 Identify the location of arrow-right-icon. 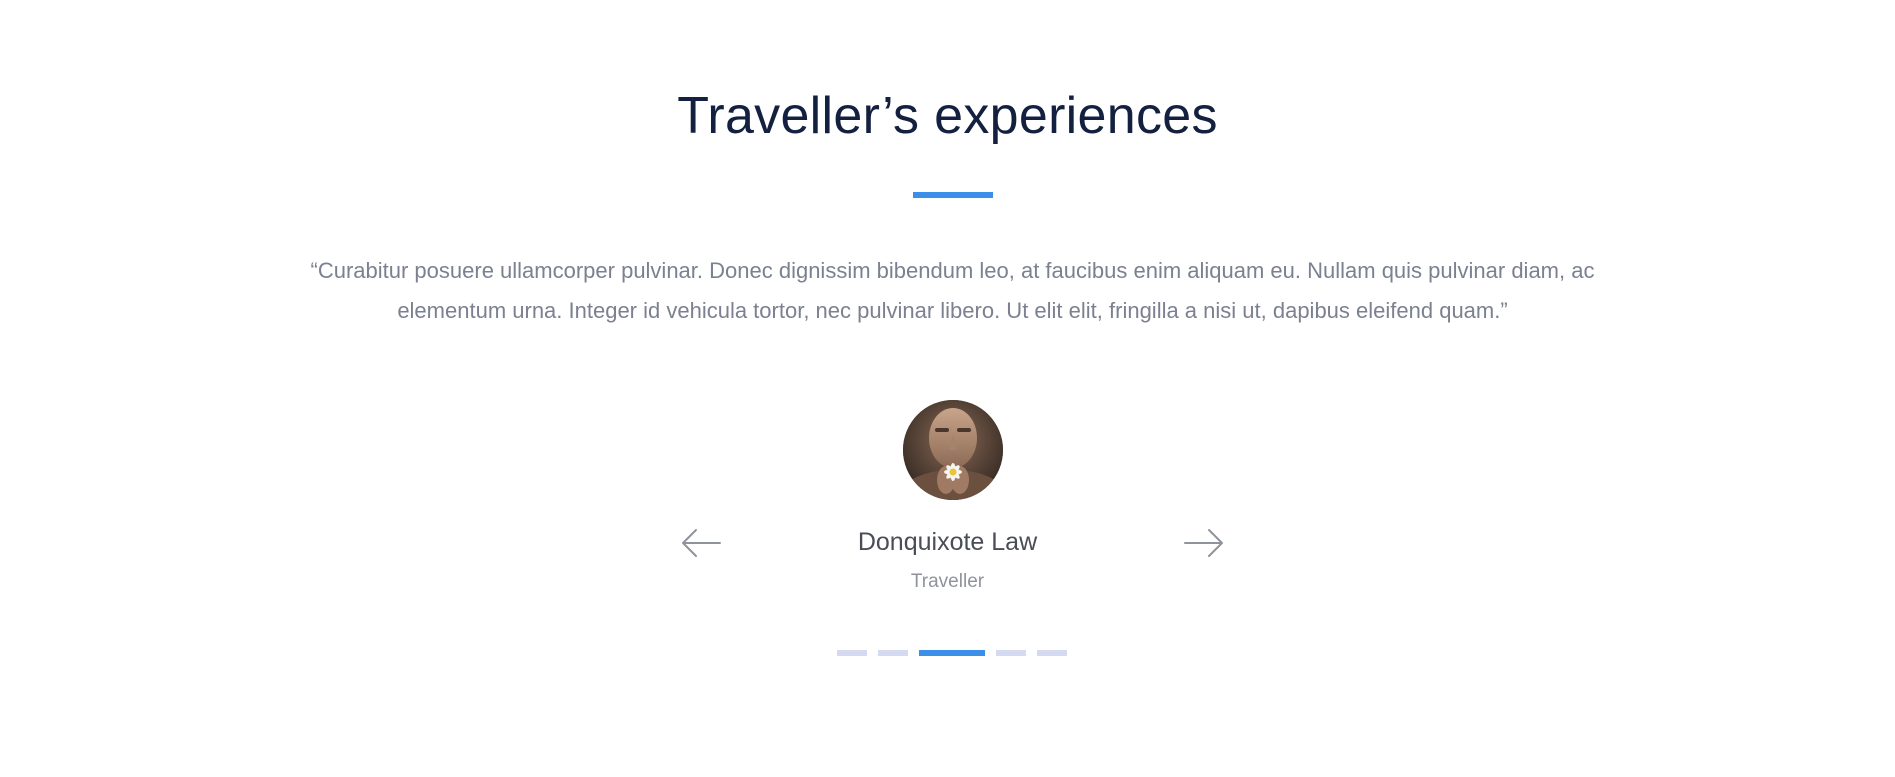
(1203, 543).